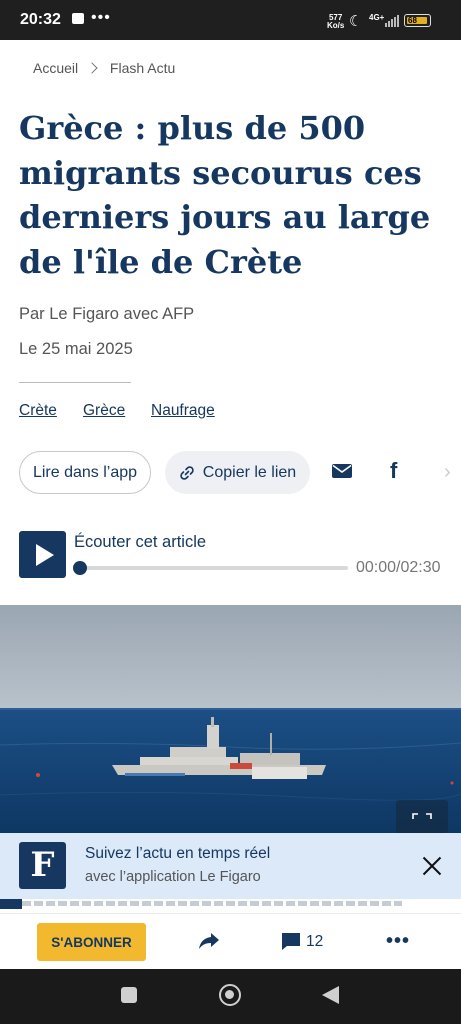  Describe the element at coordinates (183, 411) in the screenshot. I see `tag-naufrage: Naufrage` at that location.